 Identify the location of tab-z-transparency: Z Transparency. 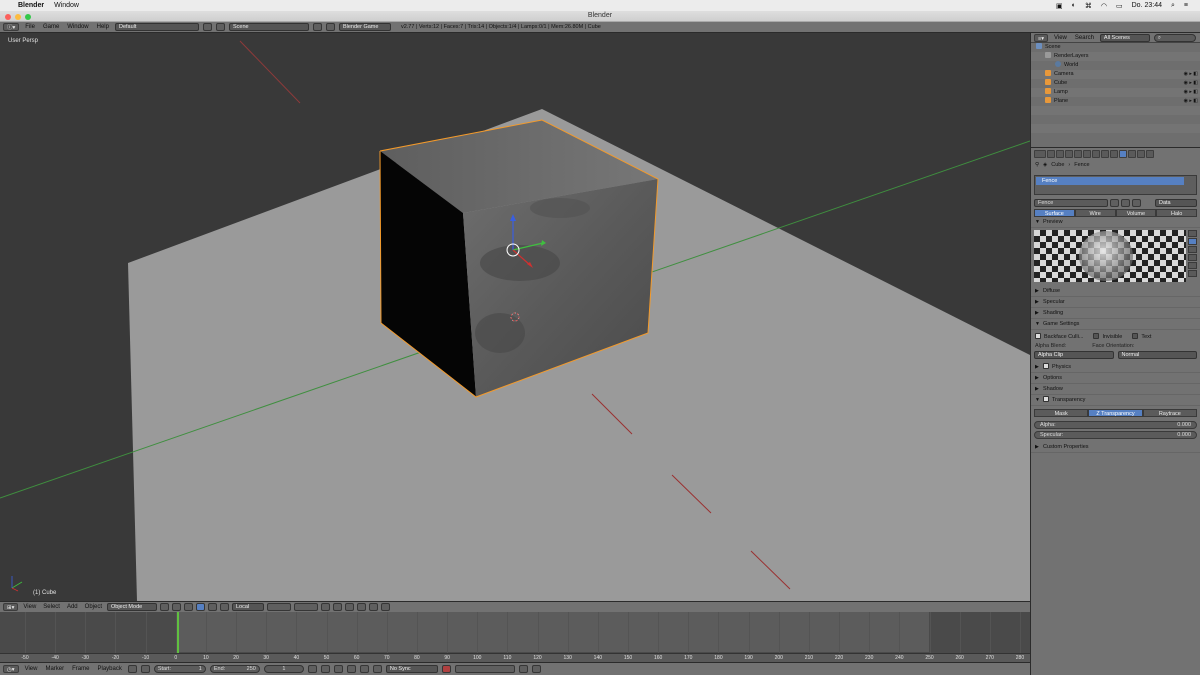
(1115, 413).